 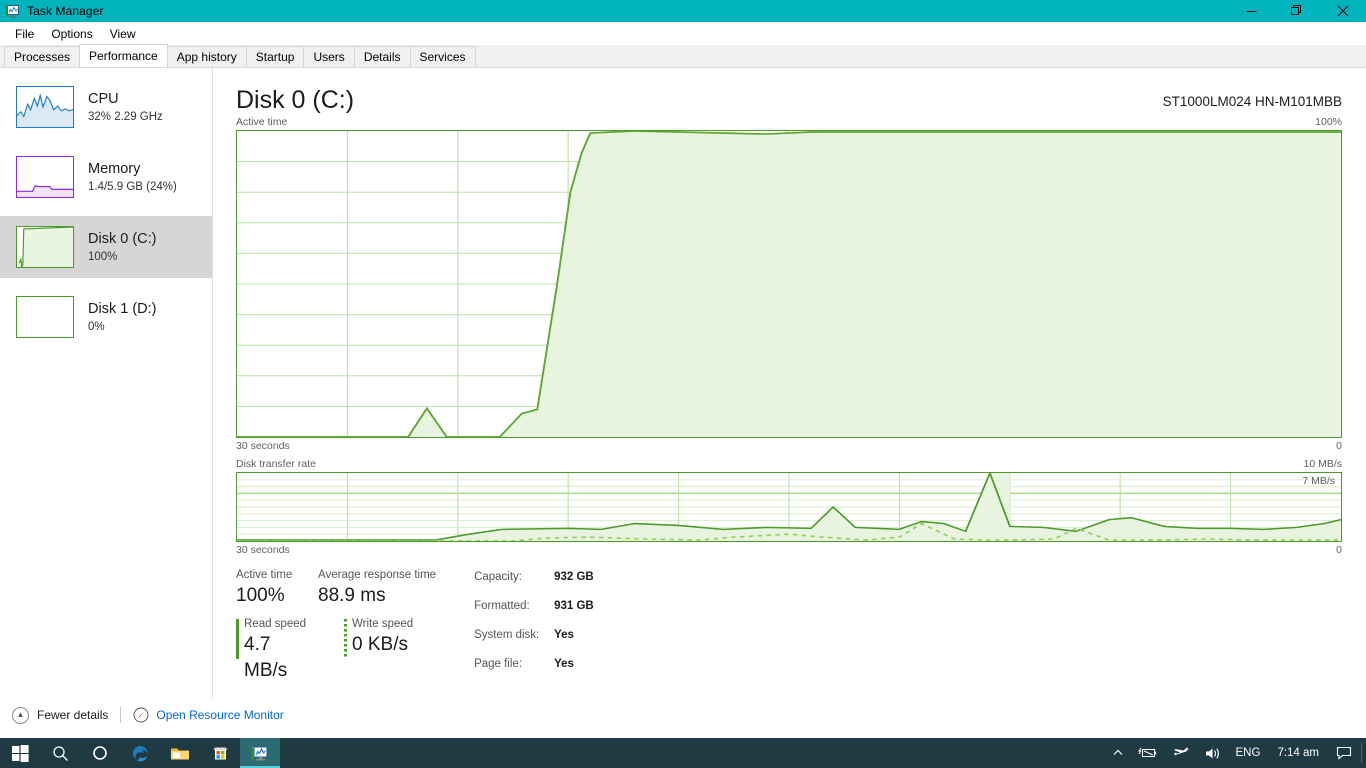 I want to click on clock: 7:14 am, so click(x=1298, y=753).